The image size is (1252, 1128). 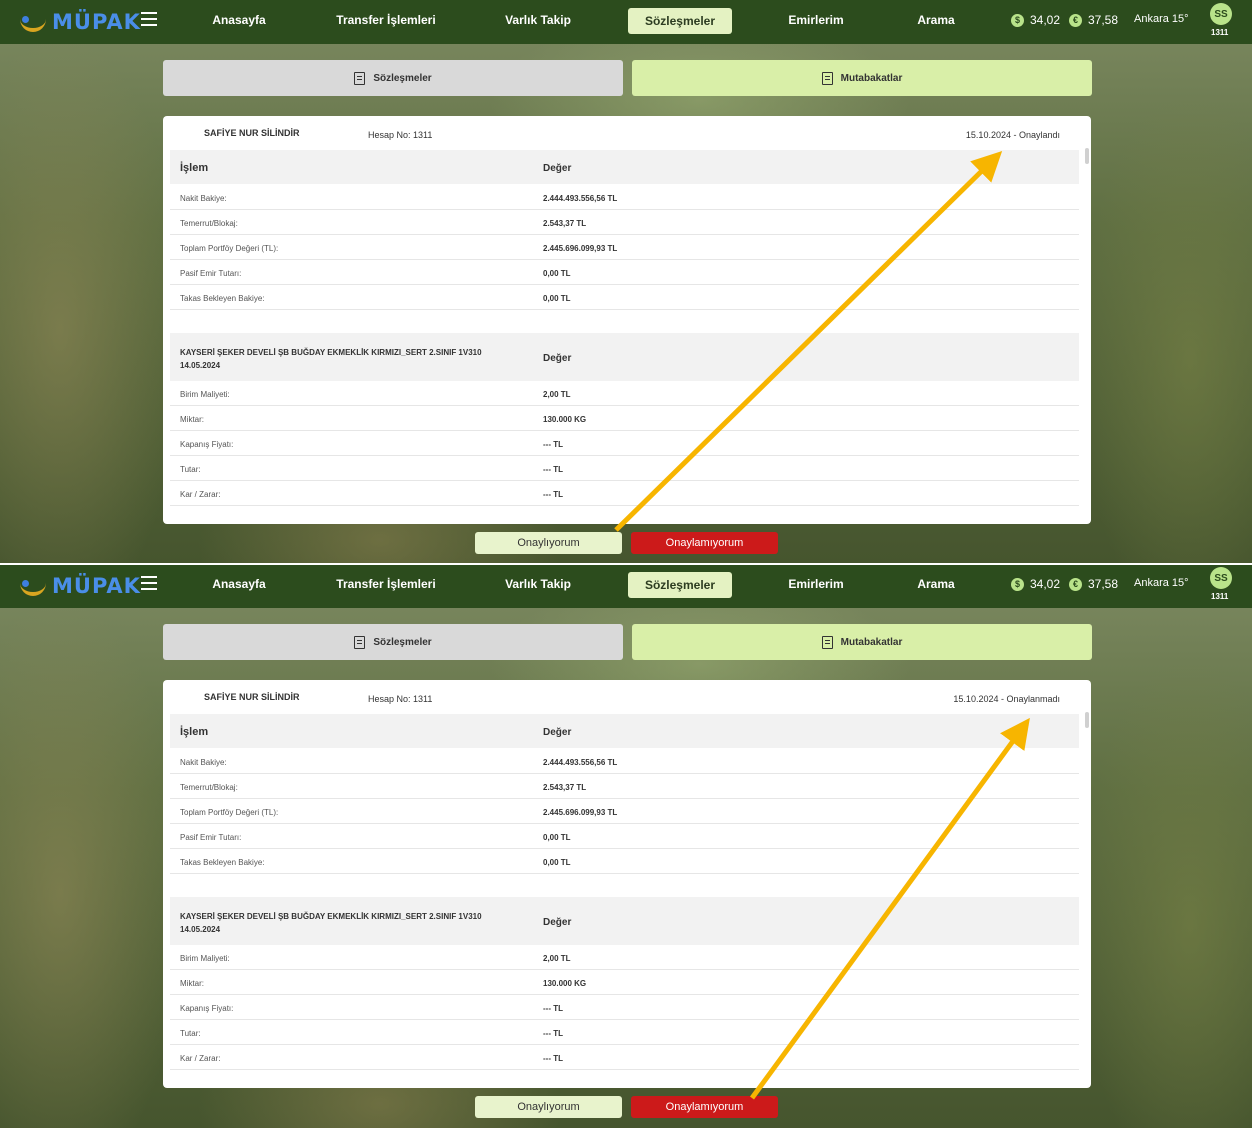 What do you see at coordinates (624, 786) in the screenshot?
I see `table-row: Temerrut/Blokaj: 2.543,37 TL` at bounding box center [624, 786].